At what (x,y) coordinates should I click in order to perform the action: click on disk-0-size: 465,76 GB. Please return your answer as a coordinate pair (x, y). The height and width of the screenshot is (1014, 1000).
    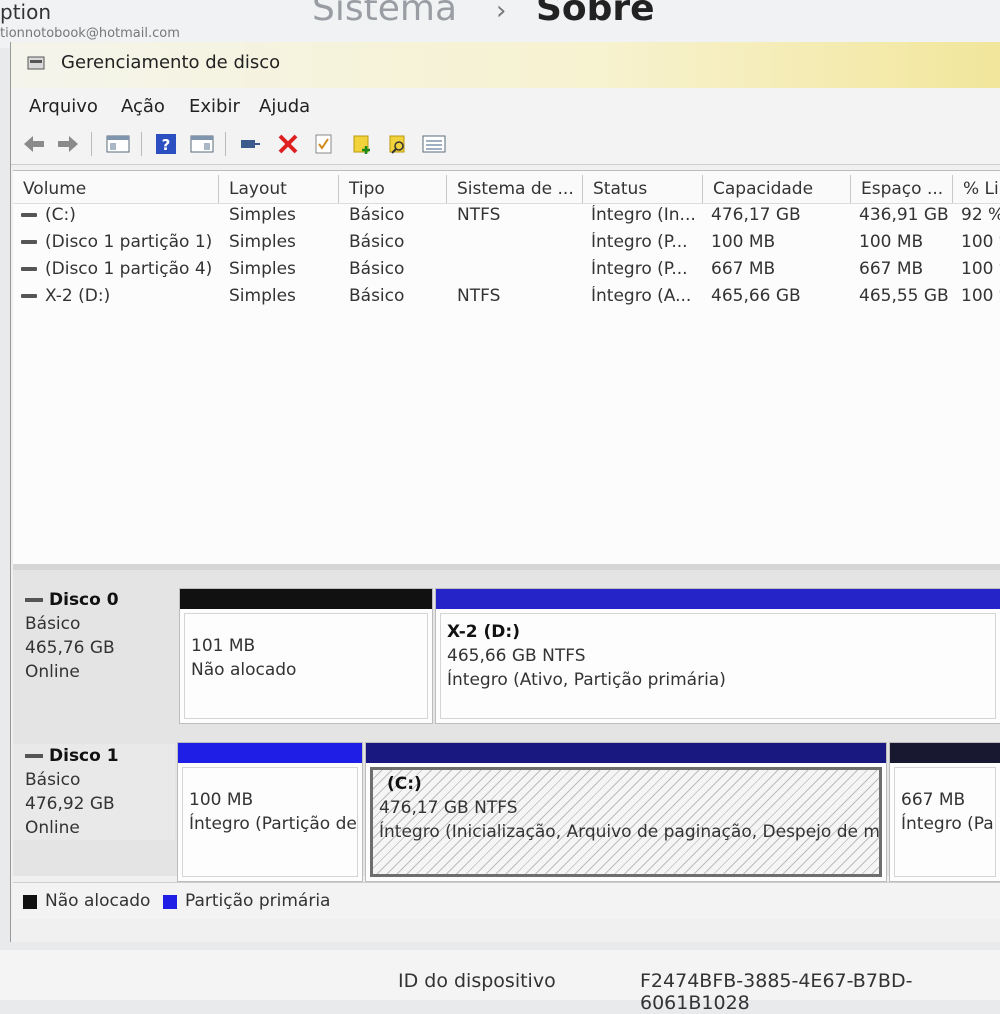
    Looking at the image, I should click on (70, 648).